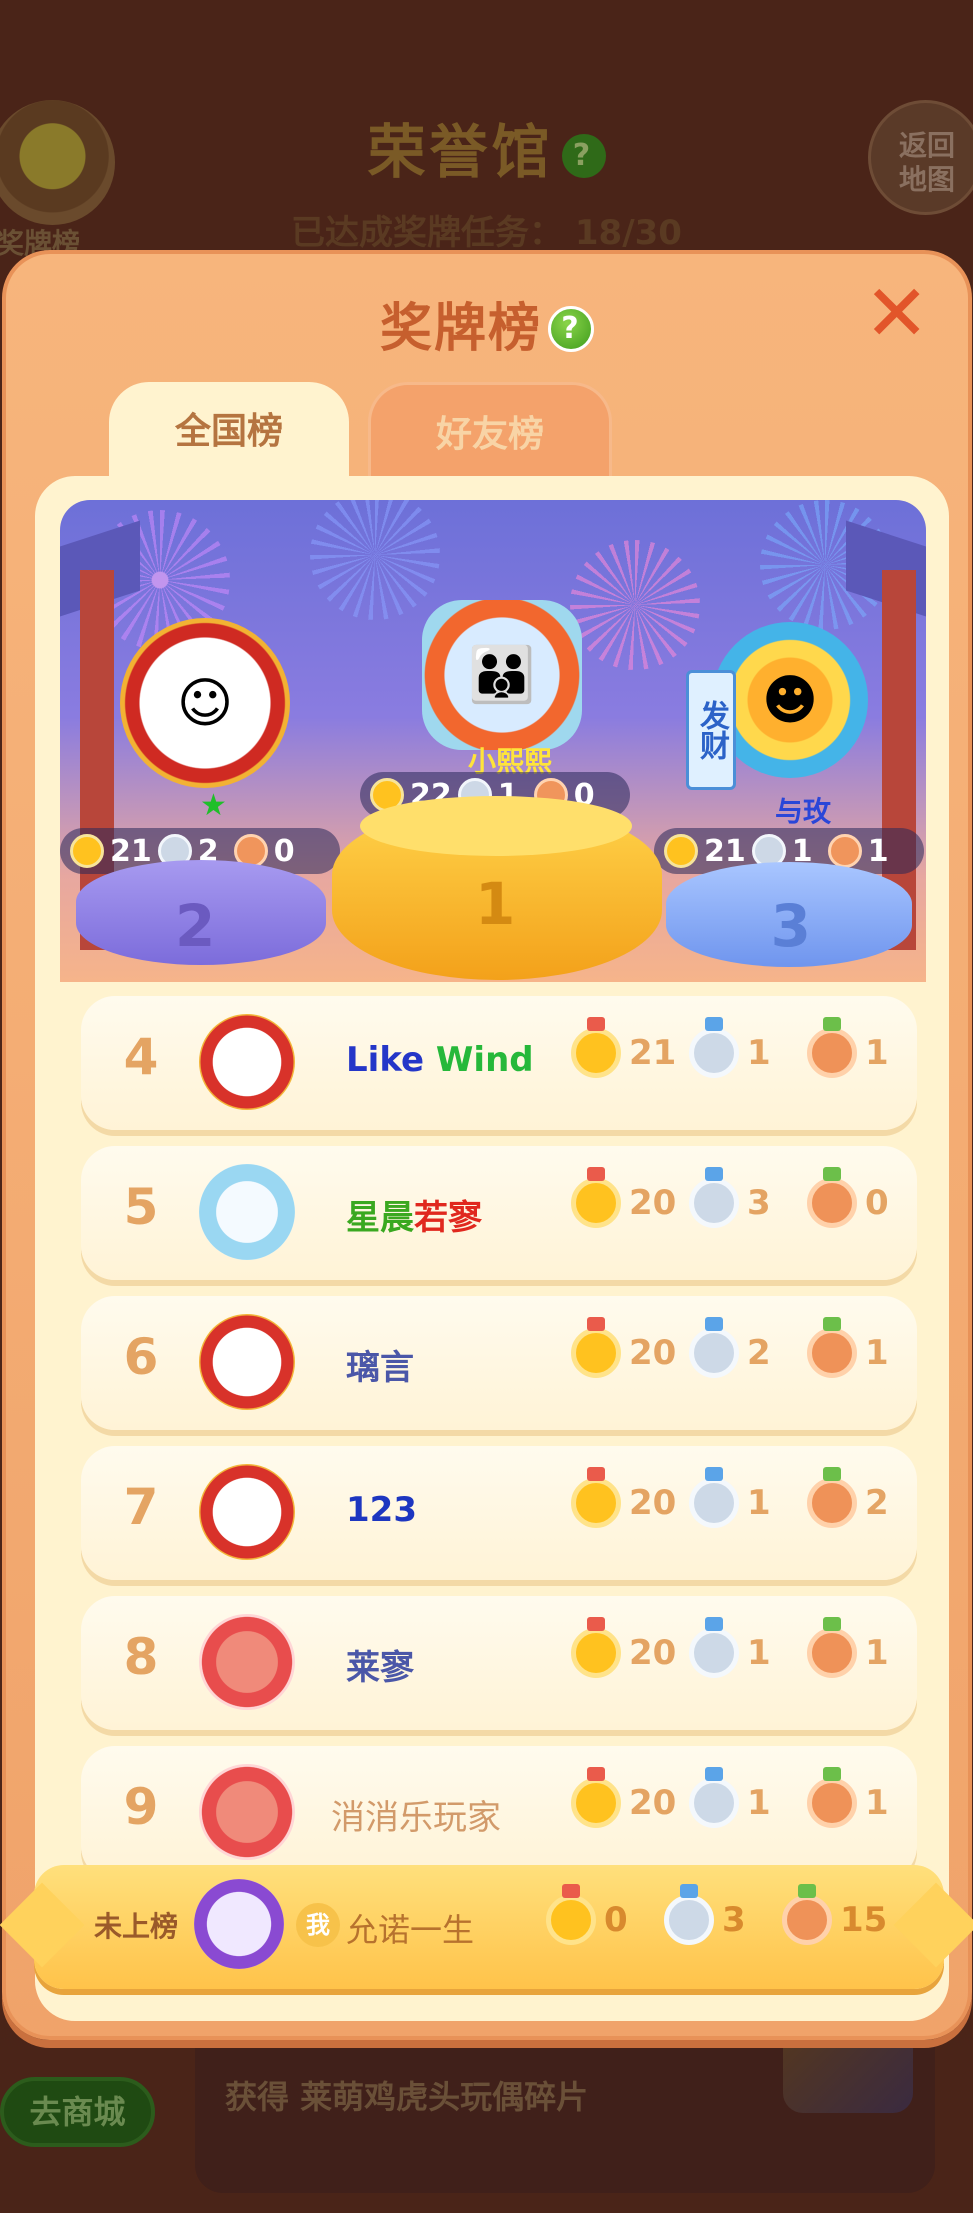 This screenshot has height=2213, width=973. Describe the element at coordinates (460, 329) in the screenshot. I see `modal-title-text: 奖牌榜` at that location.